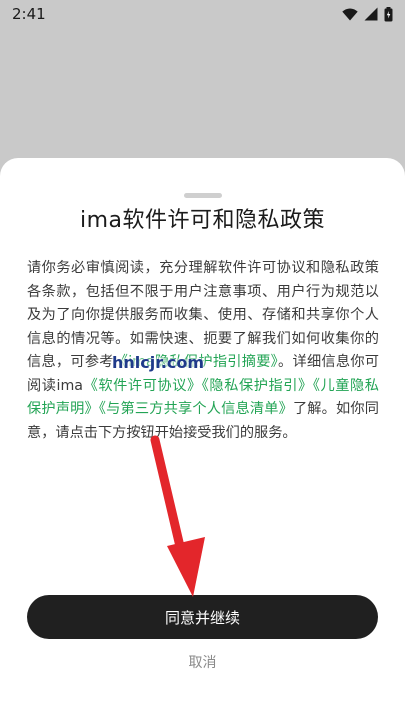 This screenshot has width=405, height=720. Describe the element at coordinates (29, 14) in the screenshot. I see `status-time: 2:41` at that location.